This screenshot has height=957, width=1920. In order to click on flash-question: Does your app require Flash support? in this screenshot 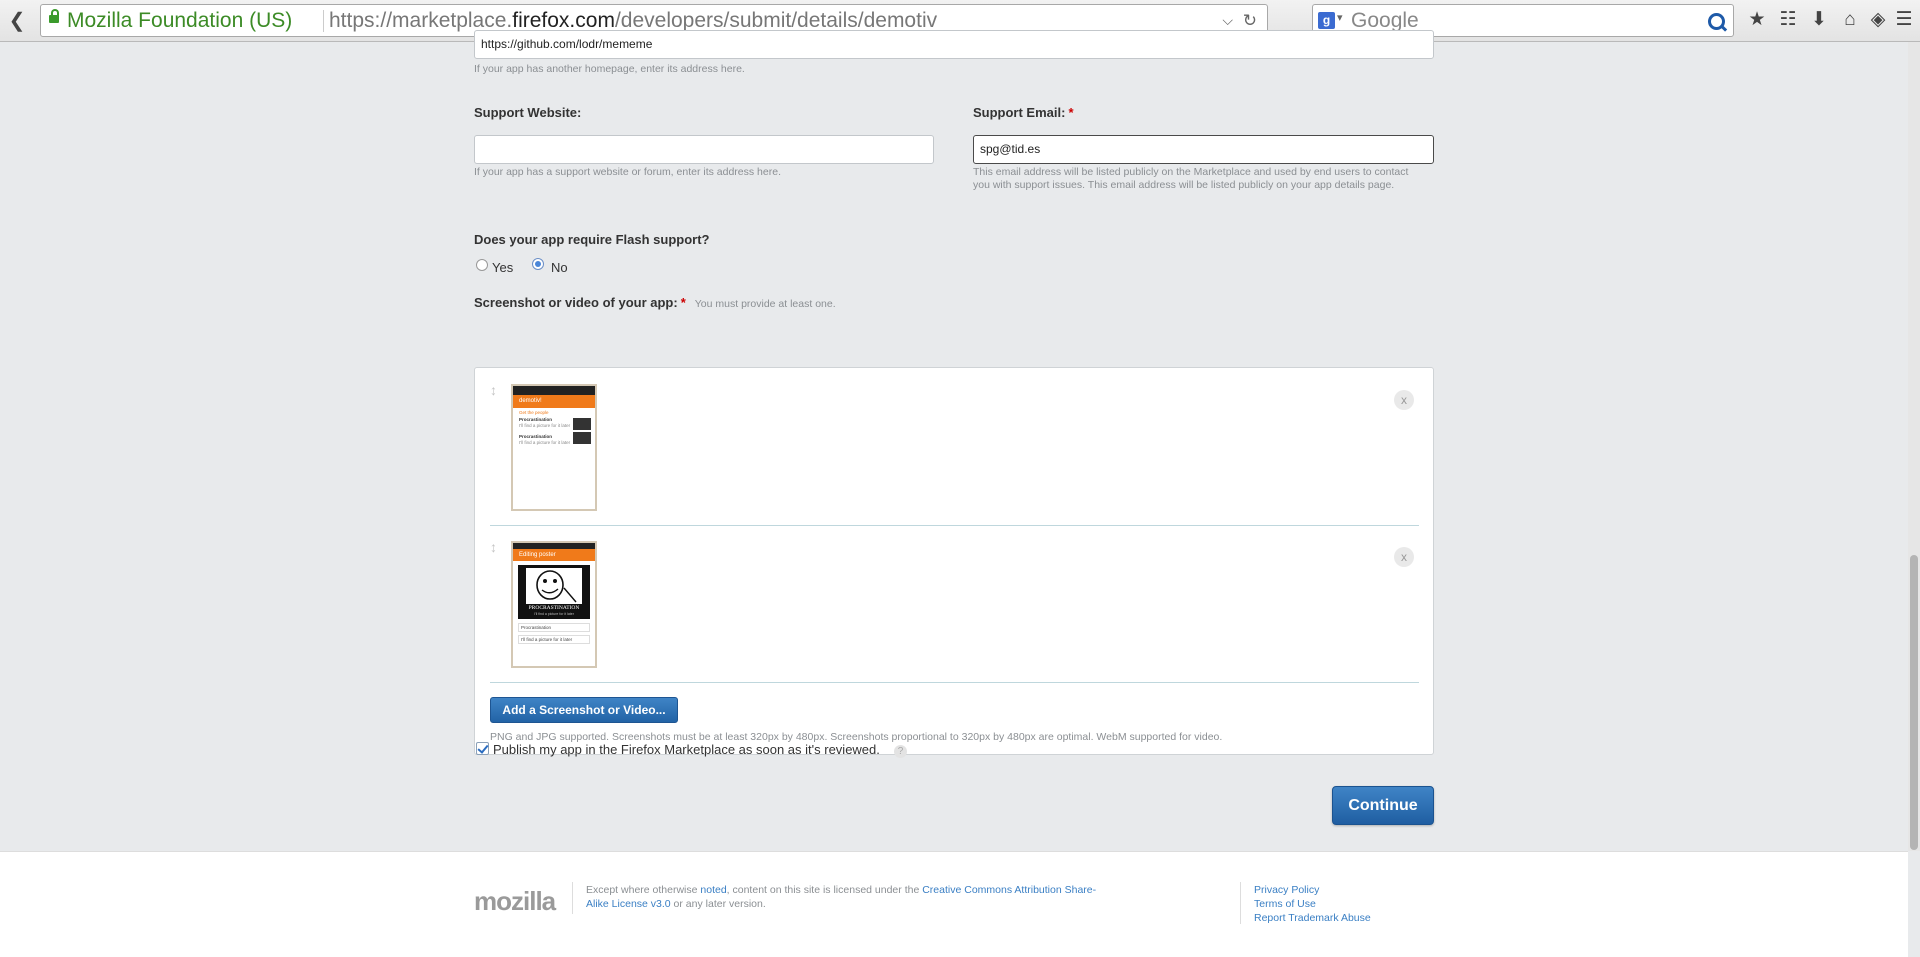, I will do `click(592, 239)`.